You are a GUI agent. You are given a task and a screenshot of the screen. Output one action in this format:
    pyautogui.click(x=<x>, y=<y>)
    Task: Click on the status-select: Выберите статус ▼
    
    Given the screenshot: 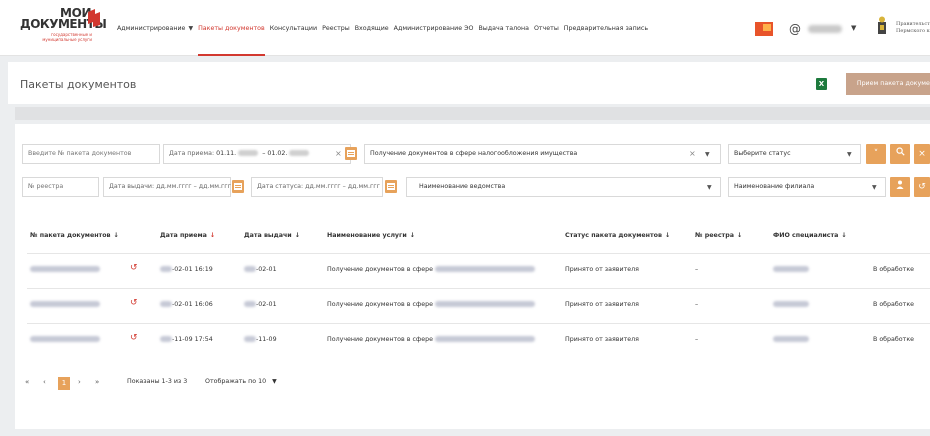 What is the action you would take?
    pyautogui.click(x=794, y=154)
    